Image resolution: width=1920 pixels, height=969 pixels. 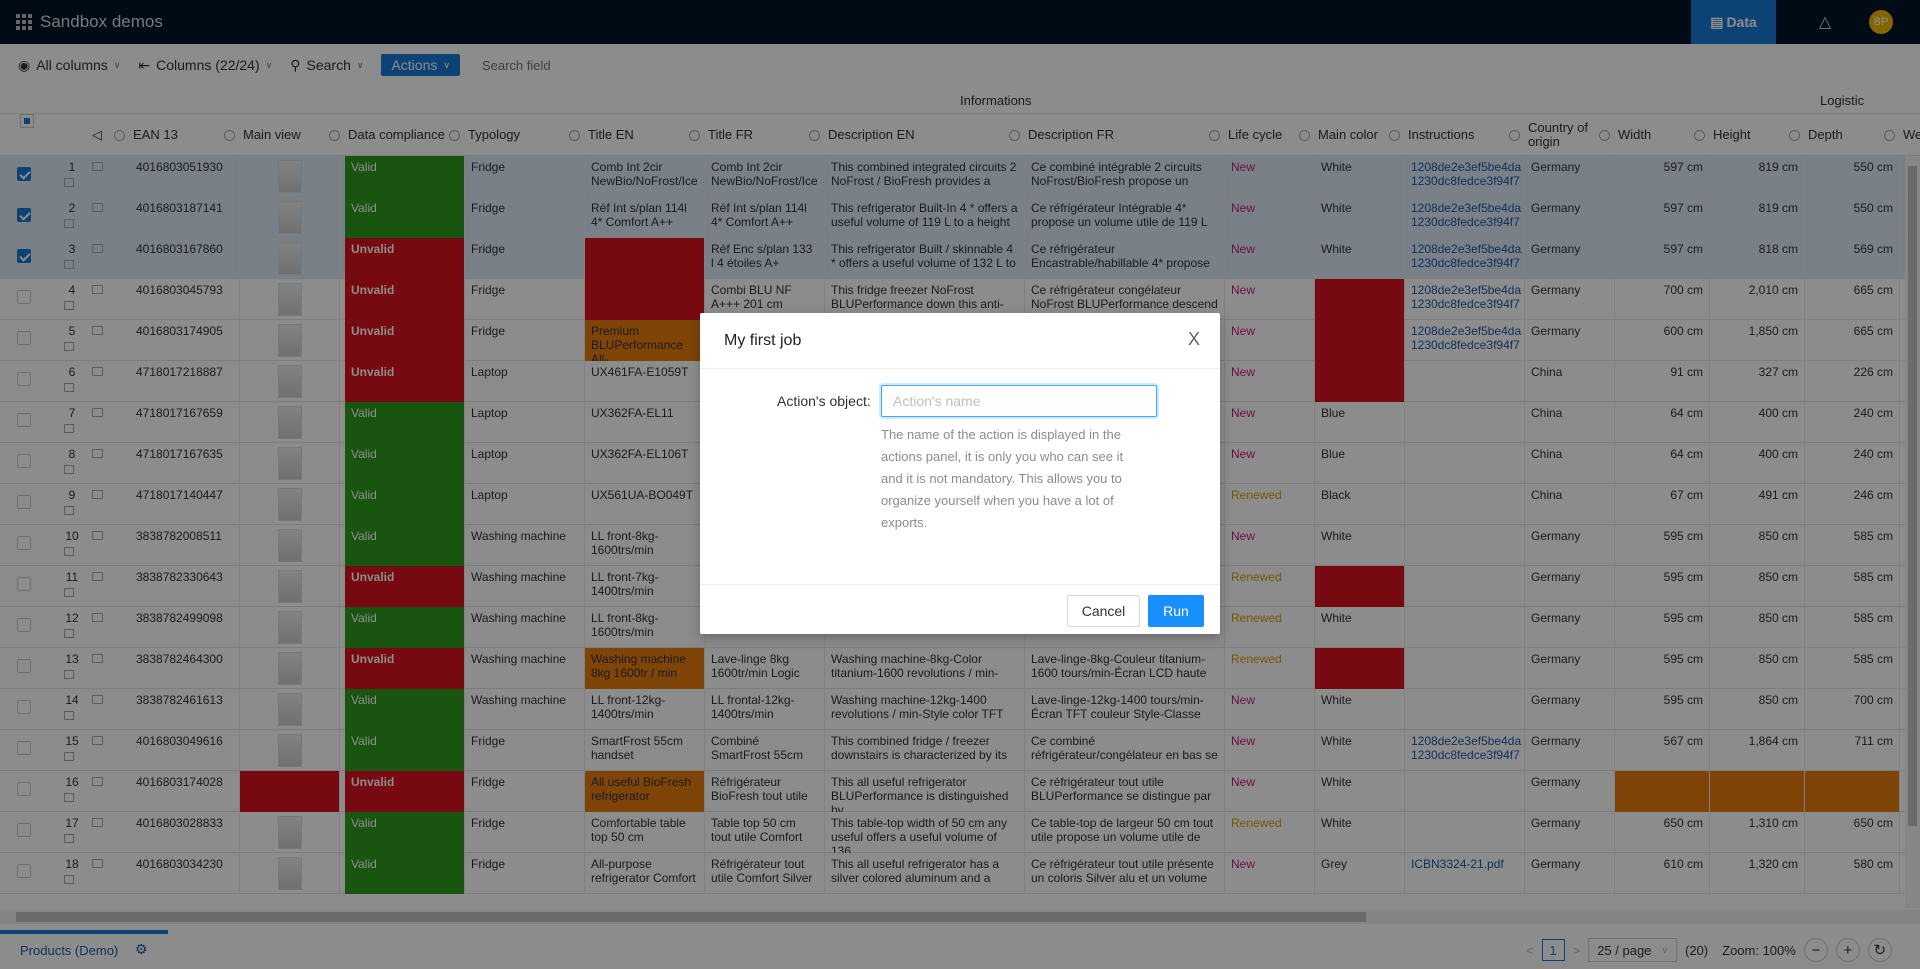 What do you see at coordinates (960, 341) in the screenshot?
I see `modal-header: My first job X` at bounding box center [960, 341].